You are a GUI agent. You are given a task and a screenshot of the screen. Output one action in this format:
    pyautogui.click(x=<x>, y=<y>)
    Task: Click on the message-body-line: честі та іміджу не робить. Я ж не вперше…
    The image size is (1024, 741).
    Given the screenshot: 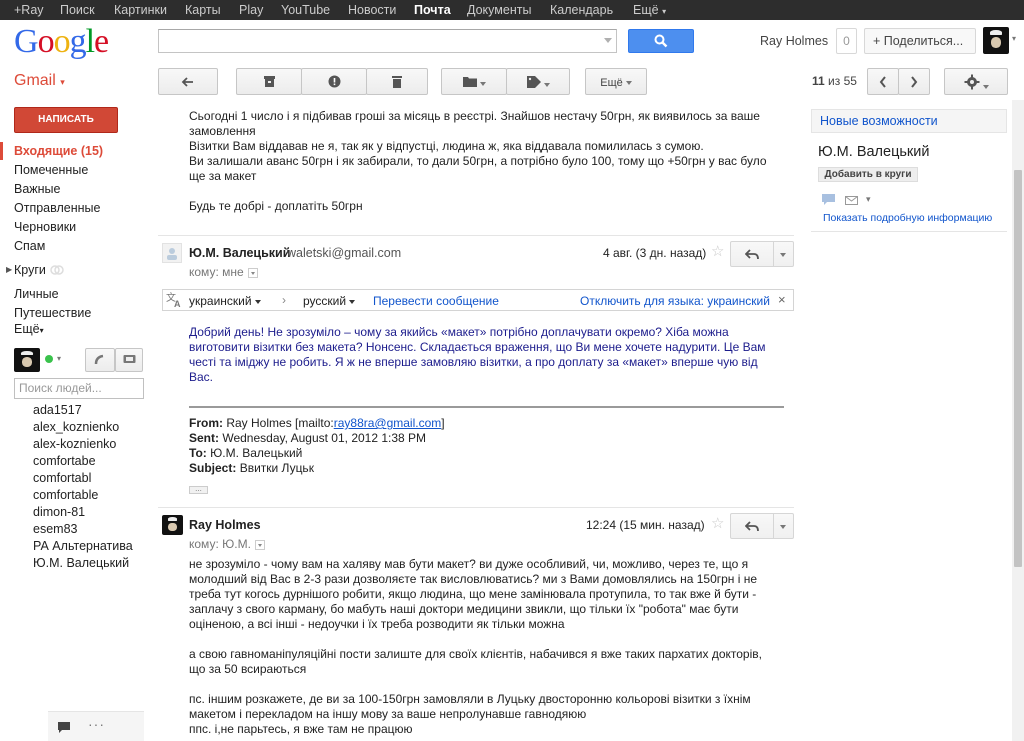 What is the action you would take?
    pyautogui.click(x=473, y=362)
    